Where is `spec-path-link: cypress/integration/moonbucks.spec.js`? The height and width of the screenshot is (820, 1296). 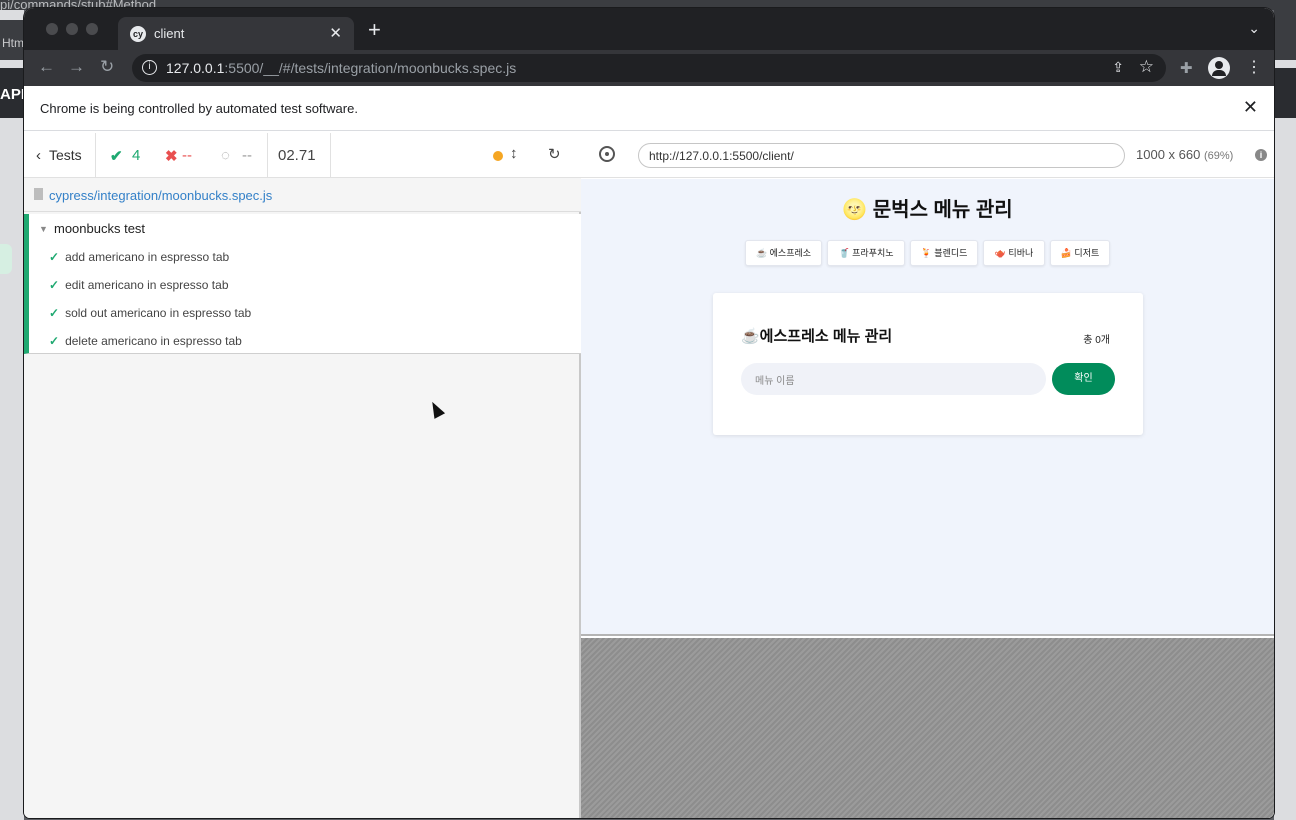 spec-path-link: cypress/integration/moonbucks.spec.js is located at coordinates (160, 195).